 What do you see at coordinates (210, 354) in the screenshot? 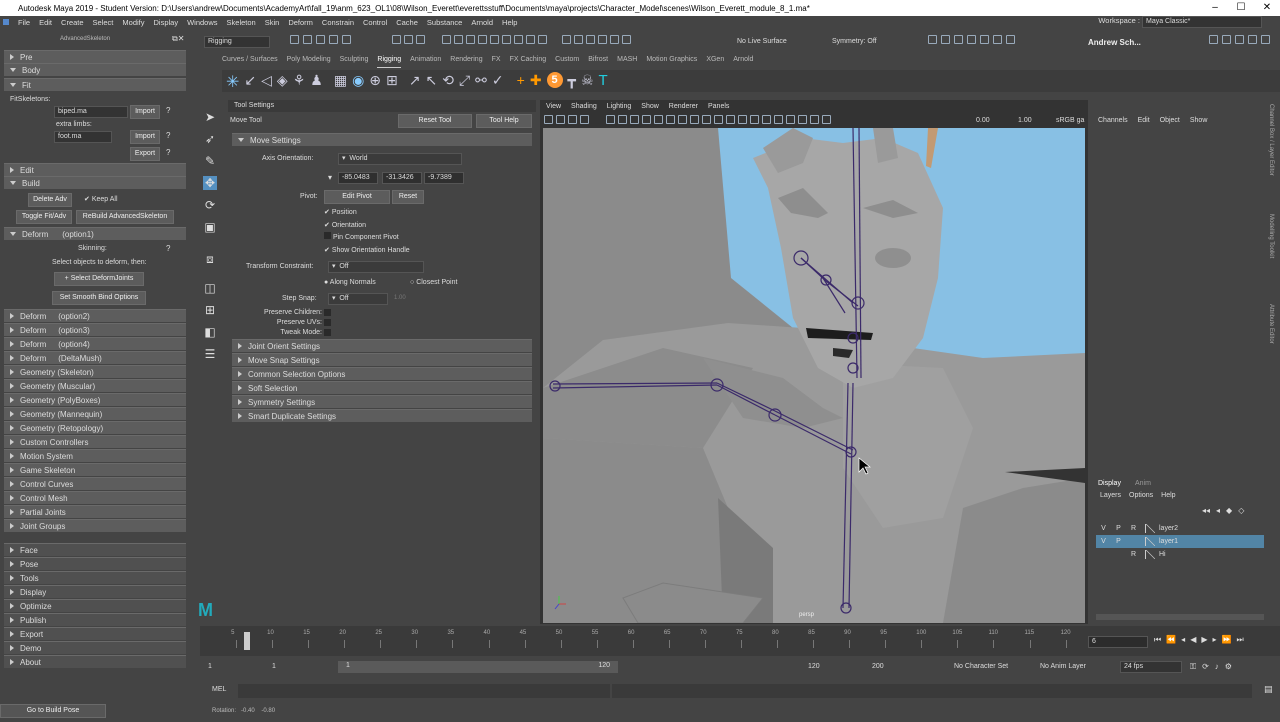
I see `outliner-icon: ☰` at bounding box center [210, 354].